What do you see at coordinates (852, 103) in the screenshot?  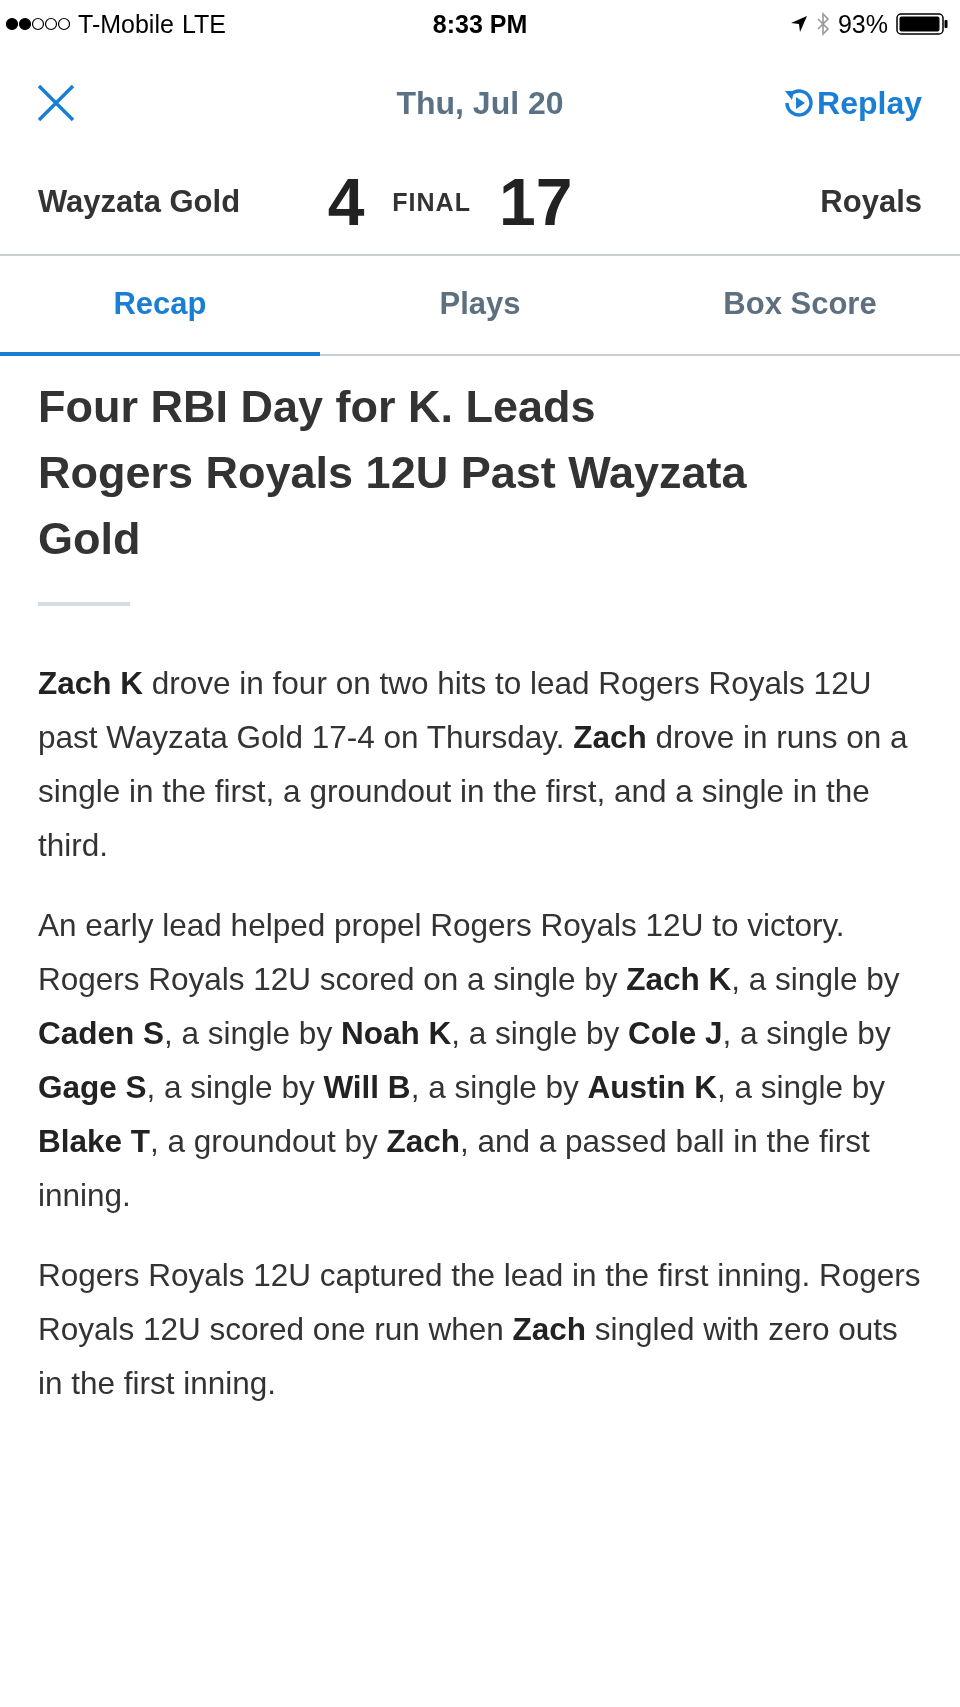 I see `replay-button: Replay` at bounding box center [852, 103].